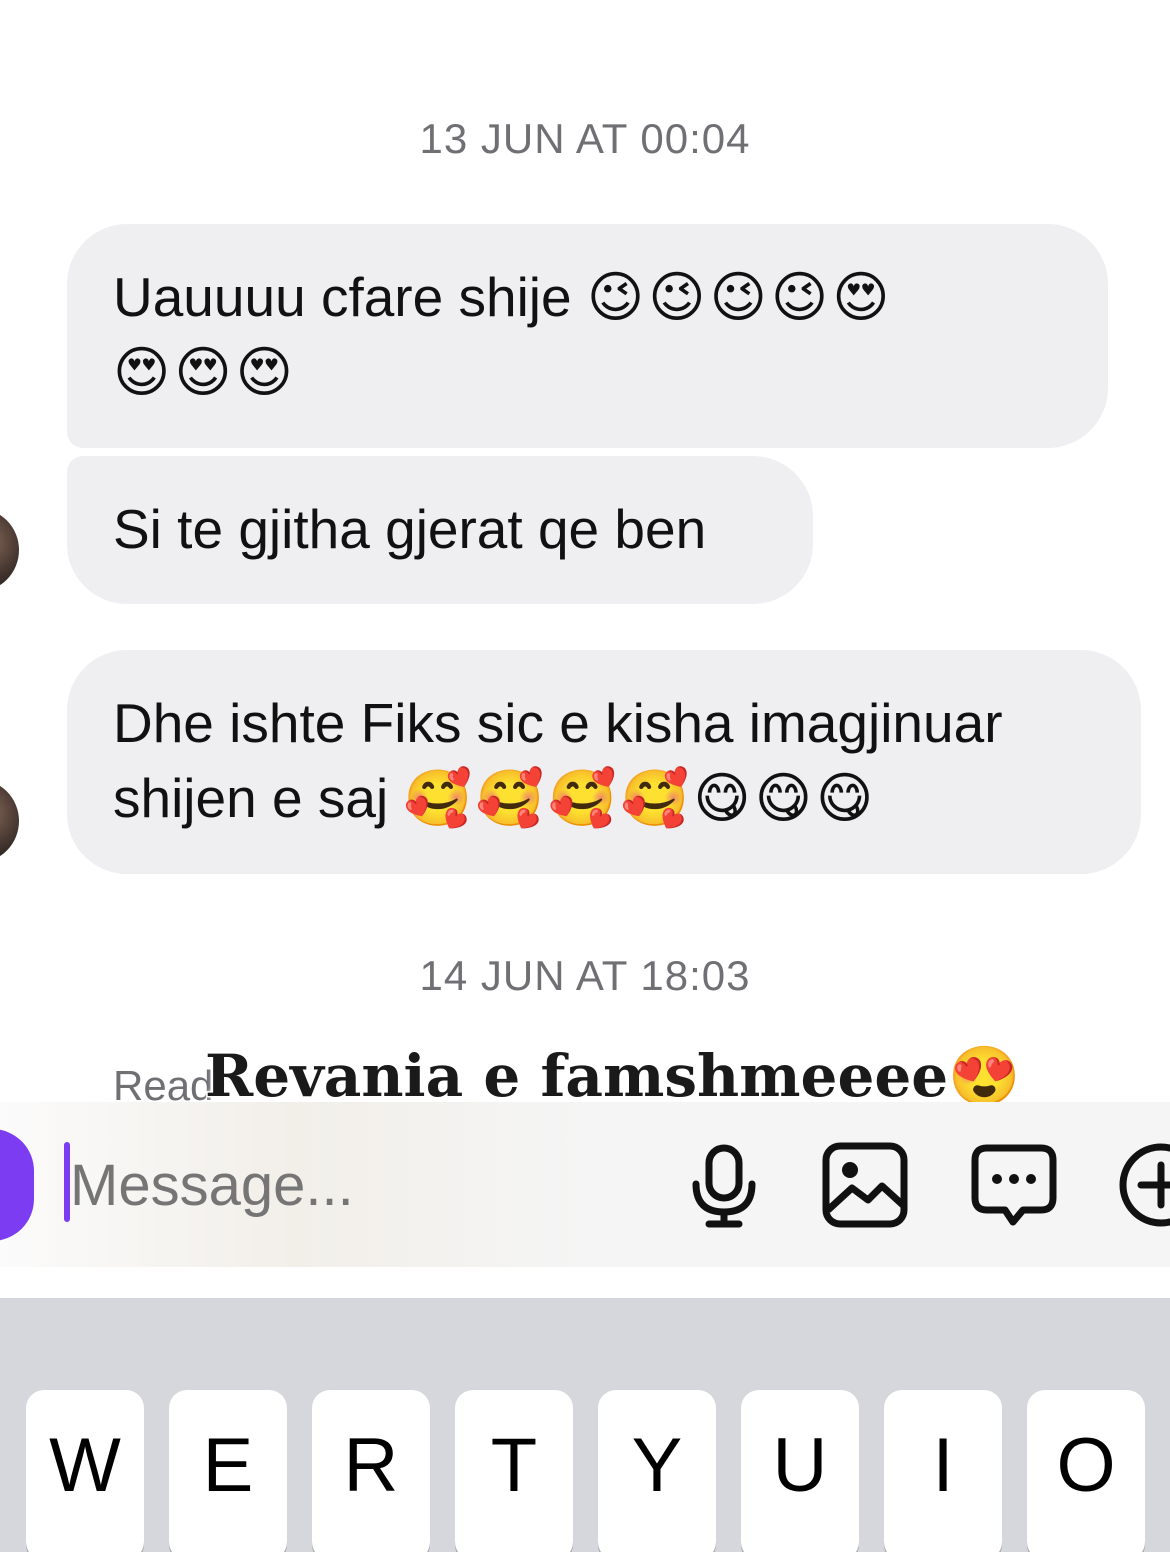  Describe the element at coordinates (657, 1471) in the screenshot. I see `key-y: Y` at that location.